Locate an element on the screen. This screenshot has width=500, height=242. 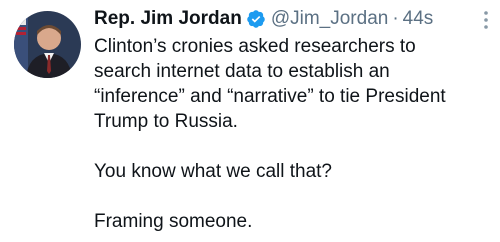
verified-badge-icon is located at coordinates (256, 19).